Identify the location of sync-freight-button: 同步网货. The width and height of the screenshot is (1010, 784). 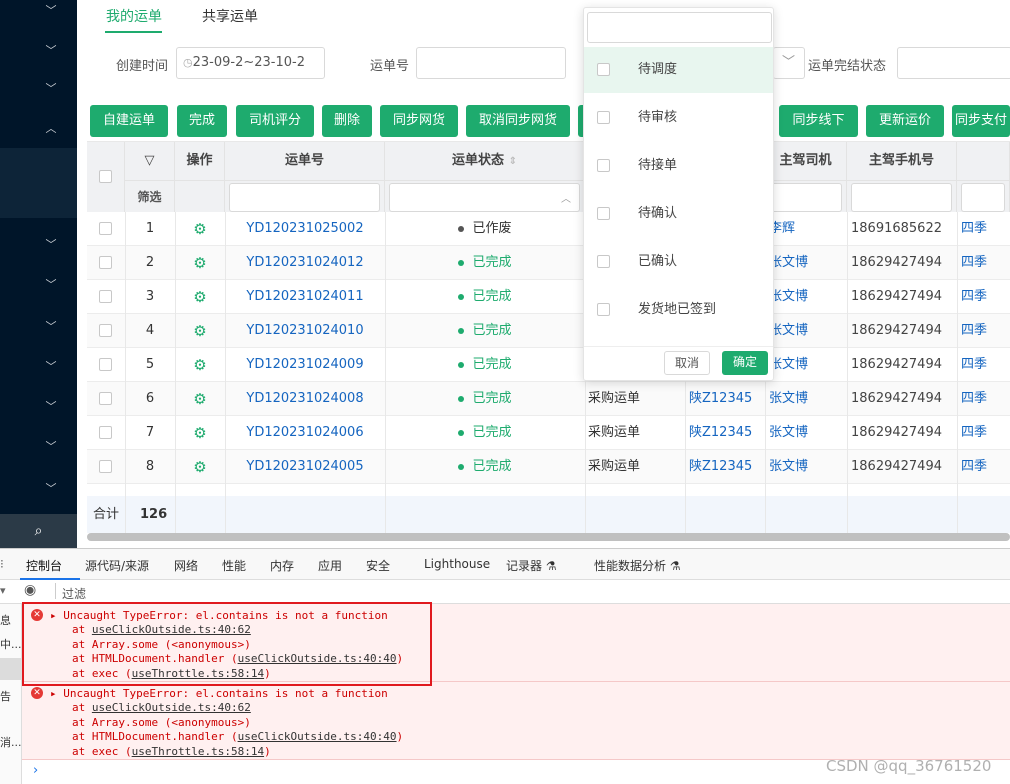
(419, 121).